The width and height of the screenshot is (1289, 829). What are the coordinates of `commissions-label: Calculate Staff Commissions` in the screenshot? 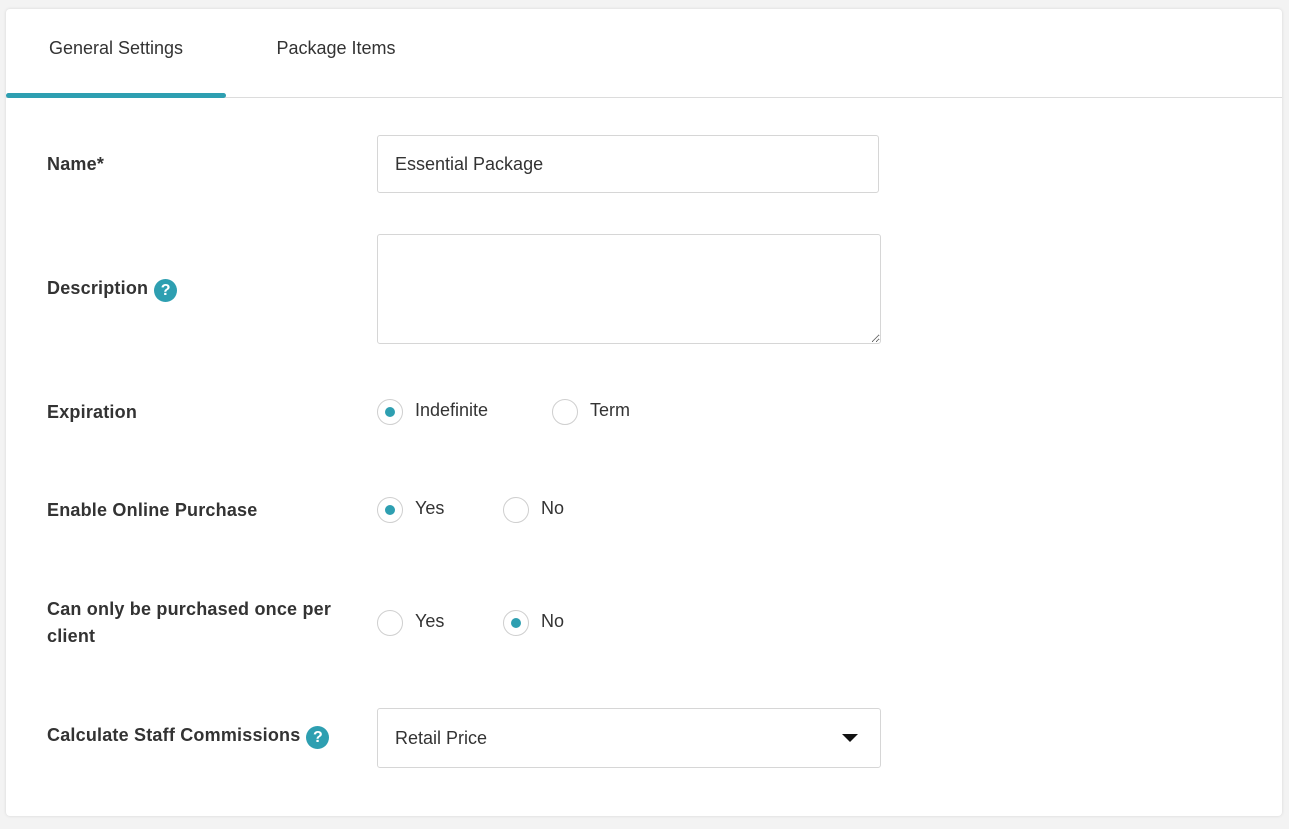 It's located at (174, 735).